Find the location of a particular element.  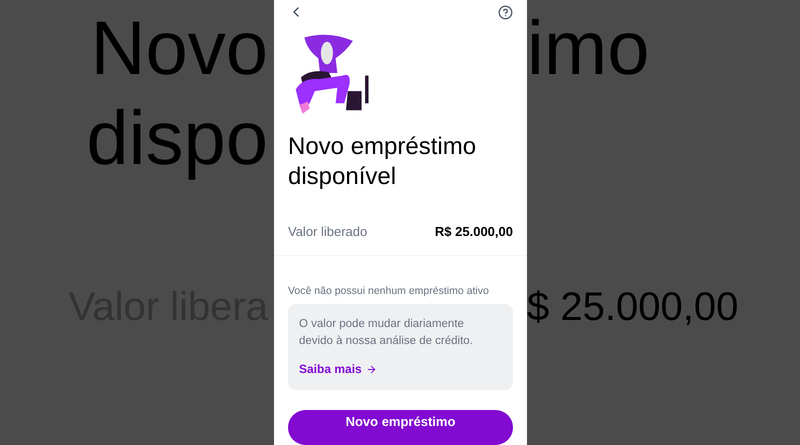

background-title-text: dispo is located at coordinates (177, 139).